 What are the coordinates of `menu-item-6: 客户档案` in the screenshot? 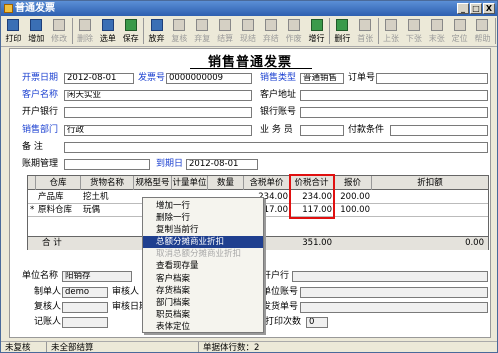 It's located at (203, 279).